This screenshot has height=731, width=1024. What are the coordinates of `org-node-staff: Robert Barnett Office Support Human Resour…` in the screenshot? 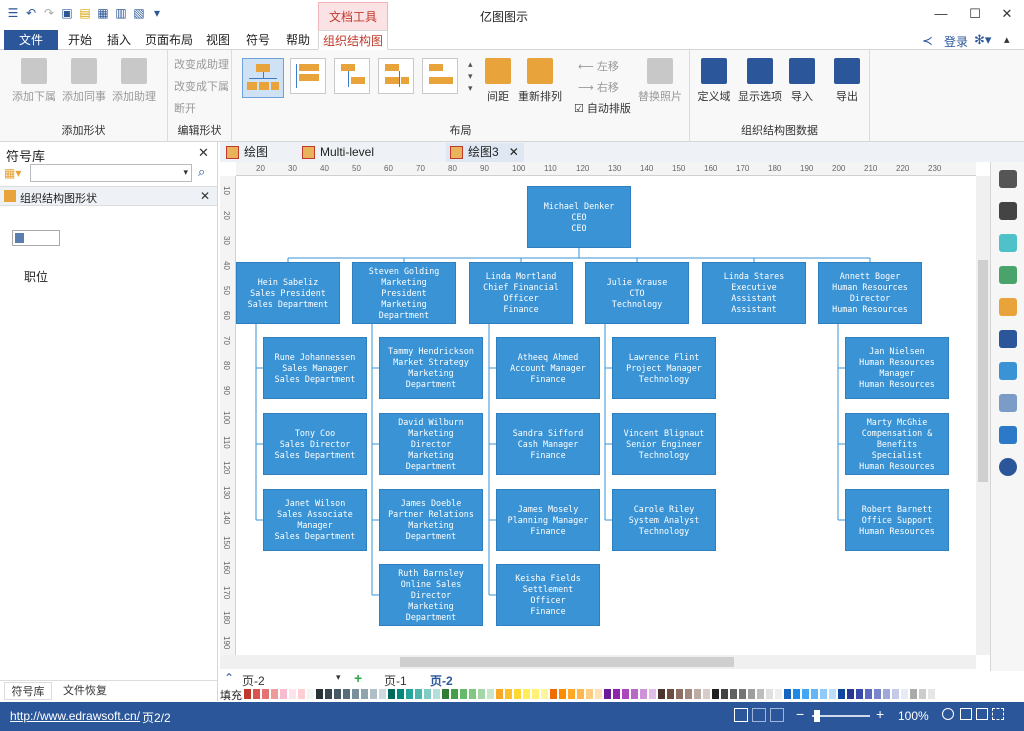 It's located at (897, 520).